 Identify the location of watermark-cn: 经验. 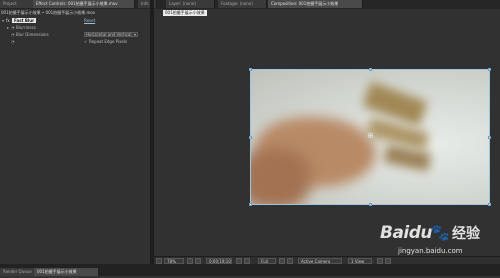
(466, 234).